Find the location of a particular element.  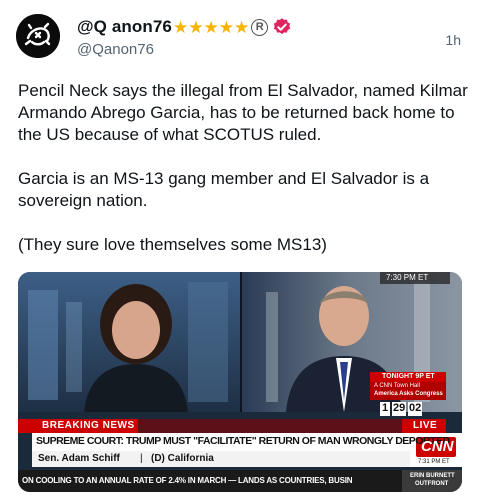

display-name: @Q anon76 is located at coordinates (124, 27).